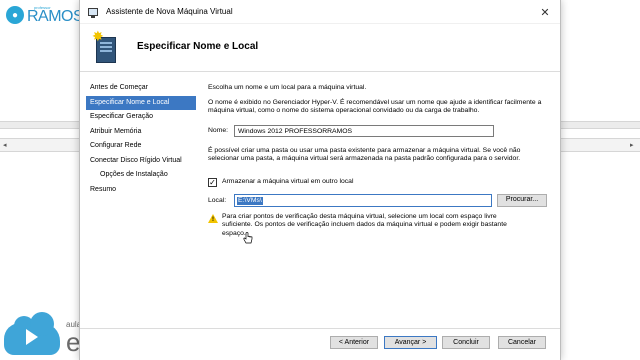 The height and width of the screenshot is (360, 640). Describe the element at coordinates (320, 344) in the screenshot. I see `wizard-footer: < Anterior Avançar > Concluir Cancelar` at that location.